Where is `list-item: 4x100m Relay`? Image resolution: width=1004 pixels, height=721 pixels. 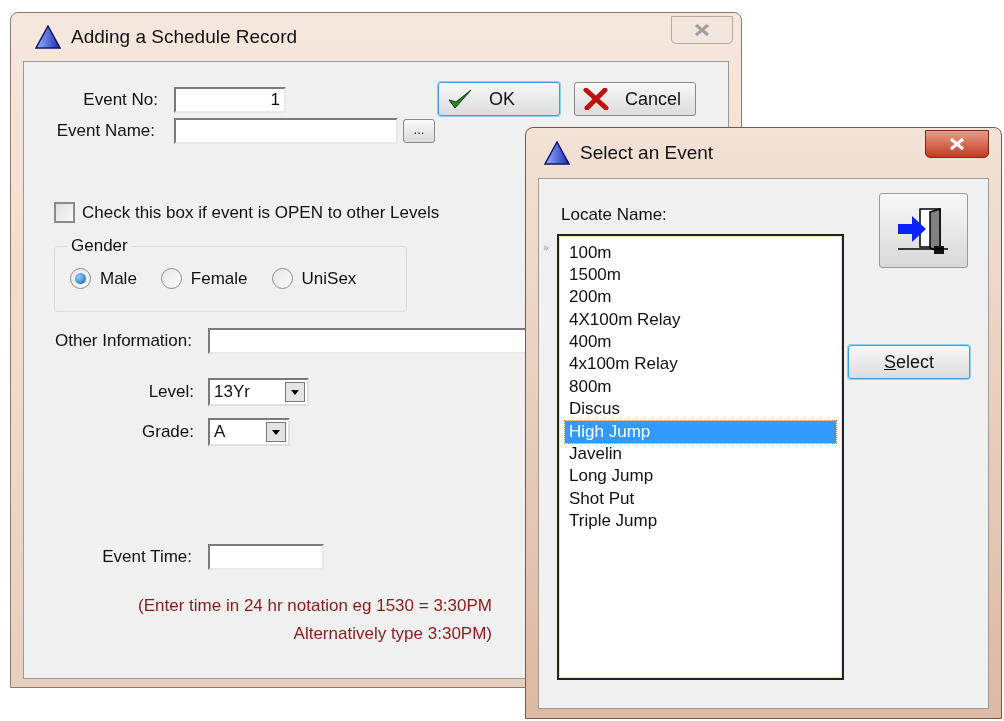
list-item: 4x100m Relay is located at coordinates (700, 364).